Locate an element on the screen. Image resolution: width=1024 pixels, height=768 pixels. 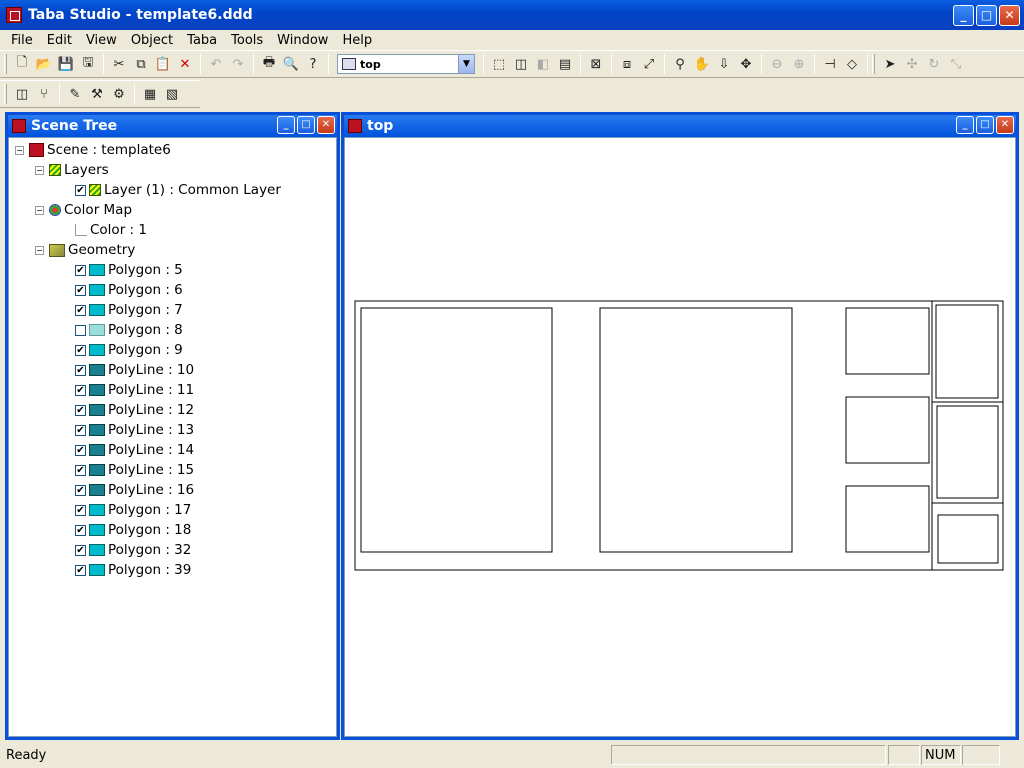
save-all-icon: 🖫 is located at coordinates (88, 64).